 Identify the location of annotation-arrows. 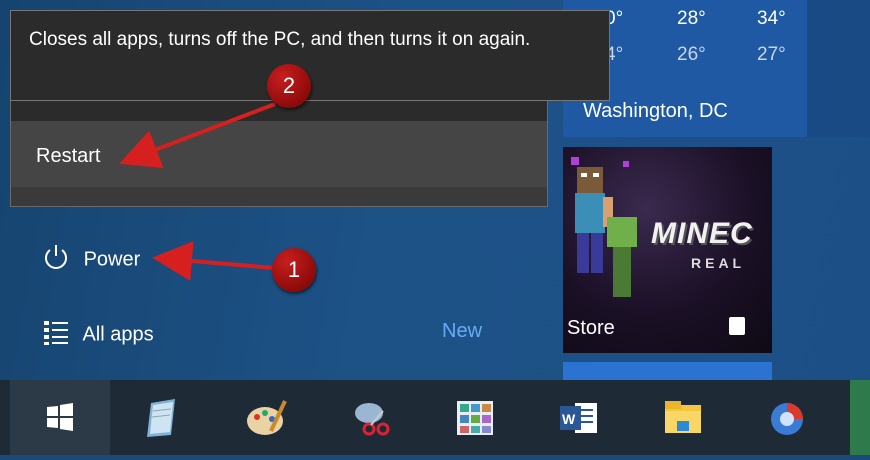
(197, 191).